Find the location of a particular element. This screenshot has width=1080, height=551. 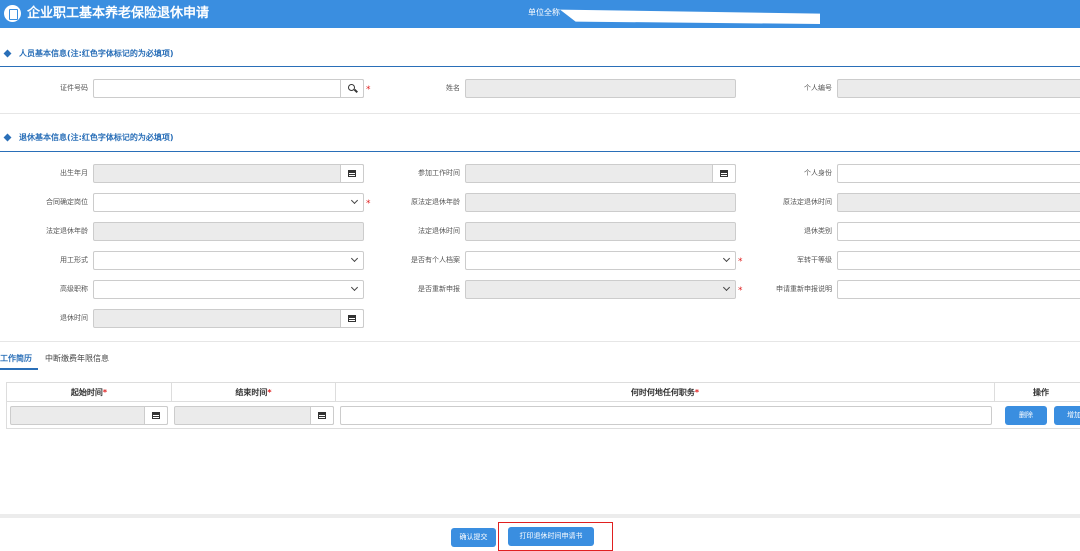

personal-no-label: 个人编号 is located at coordinates (818, 88).